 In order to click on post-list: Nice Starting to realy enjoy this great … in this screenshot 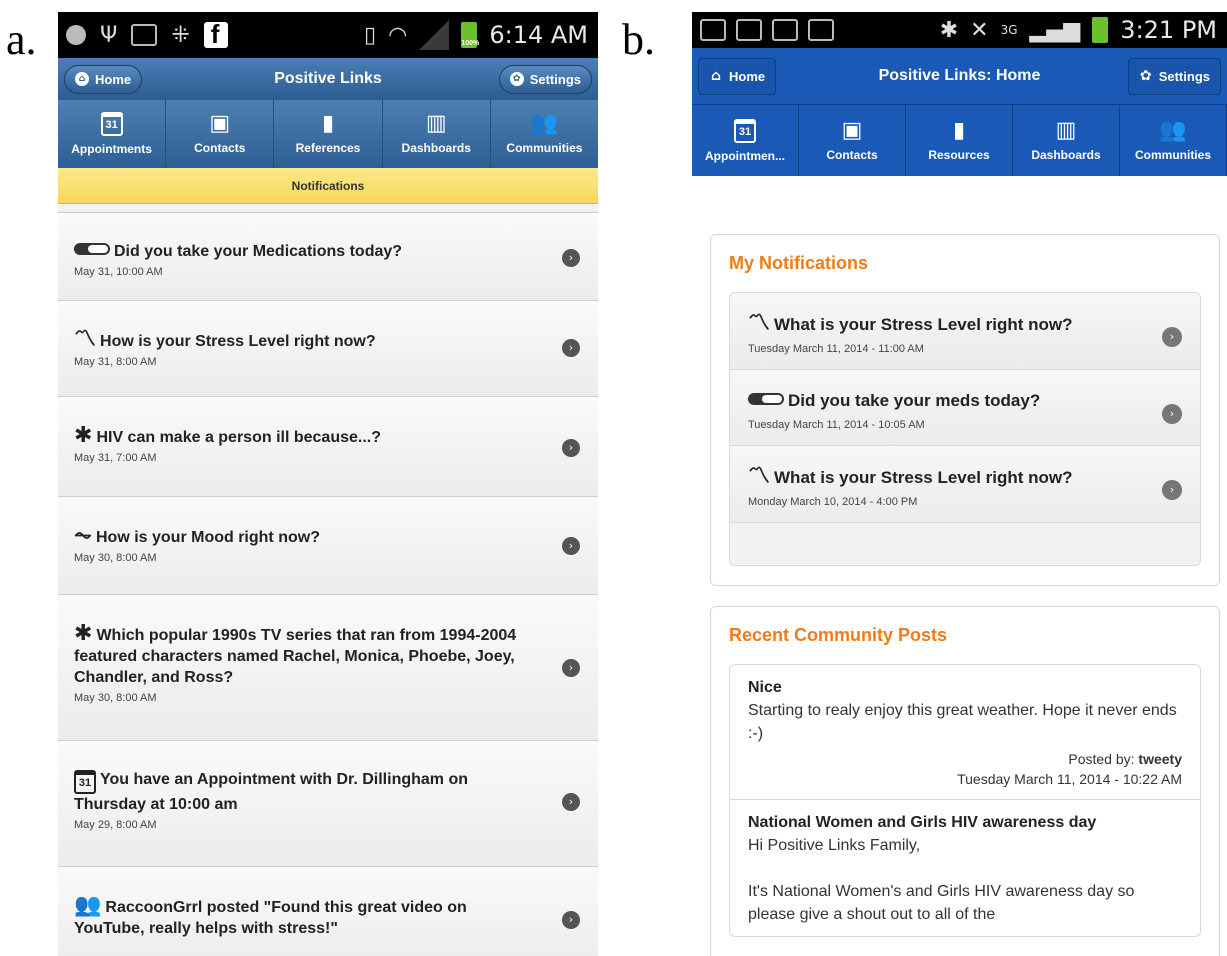, I will do `click(965, 800)`.